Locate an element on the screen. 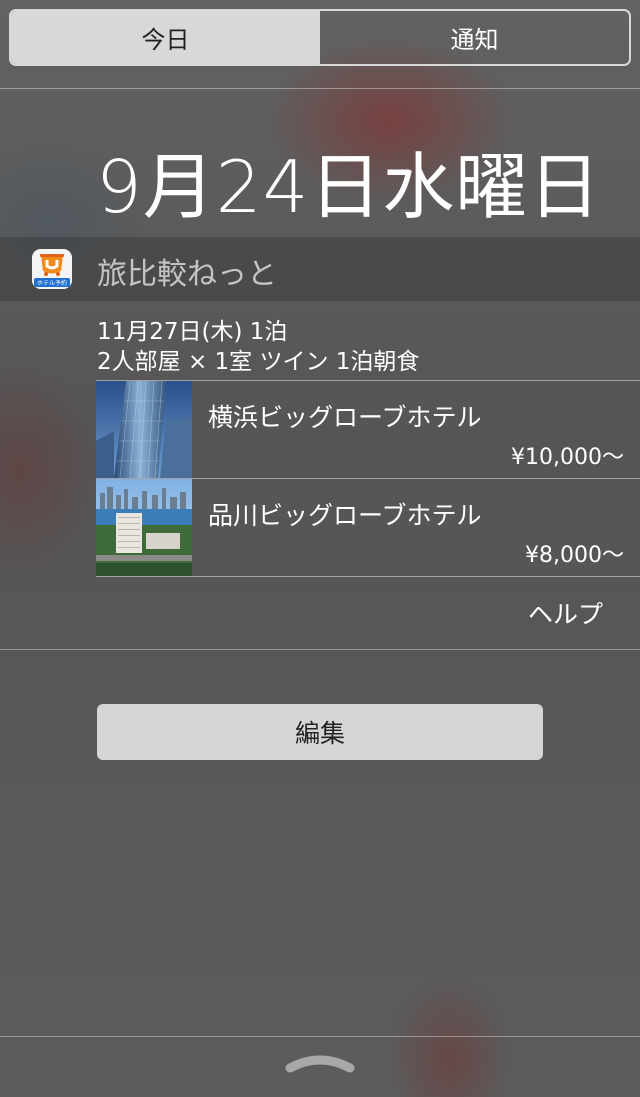 The height and width of the screenshot is (1097, 640). tab-notifications: 通知 is located at coordinates (474, 37).